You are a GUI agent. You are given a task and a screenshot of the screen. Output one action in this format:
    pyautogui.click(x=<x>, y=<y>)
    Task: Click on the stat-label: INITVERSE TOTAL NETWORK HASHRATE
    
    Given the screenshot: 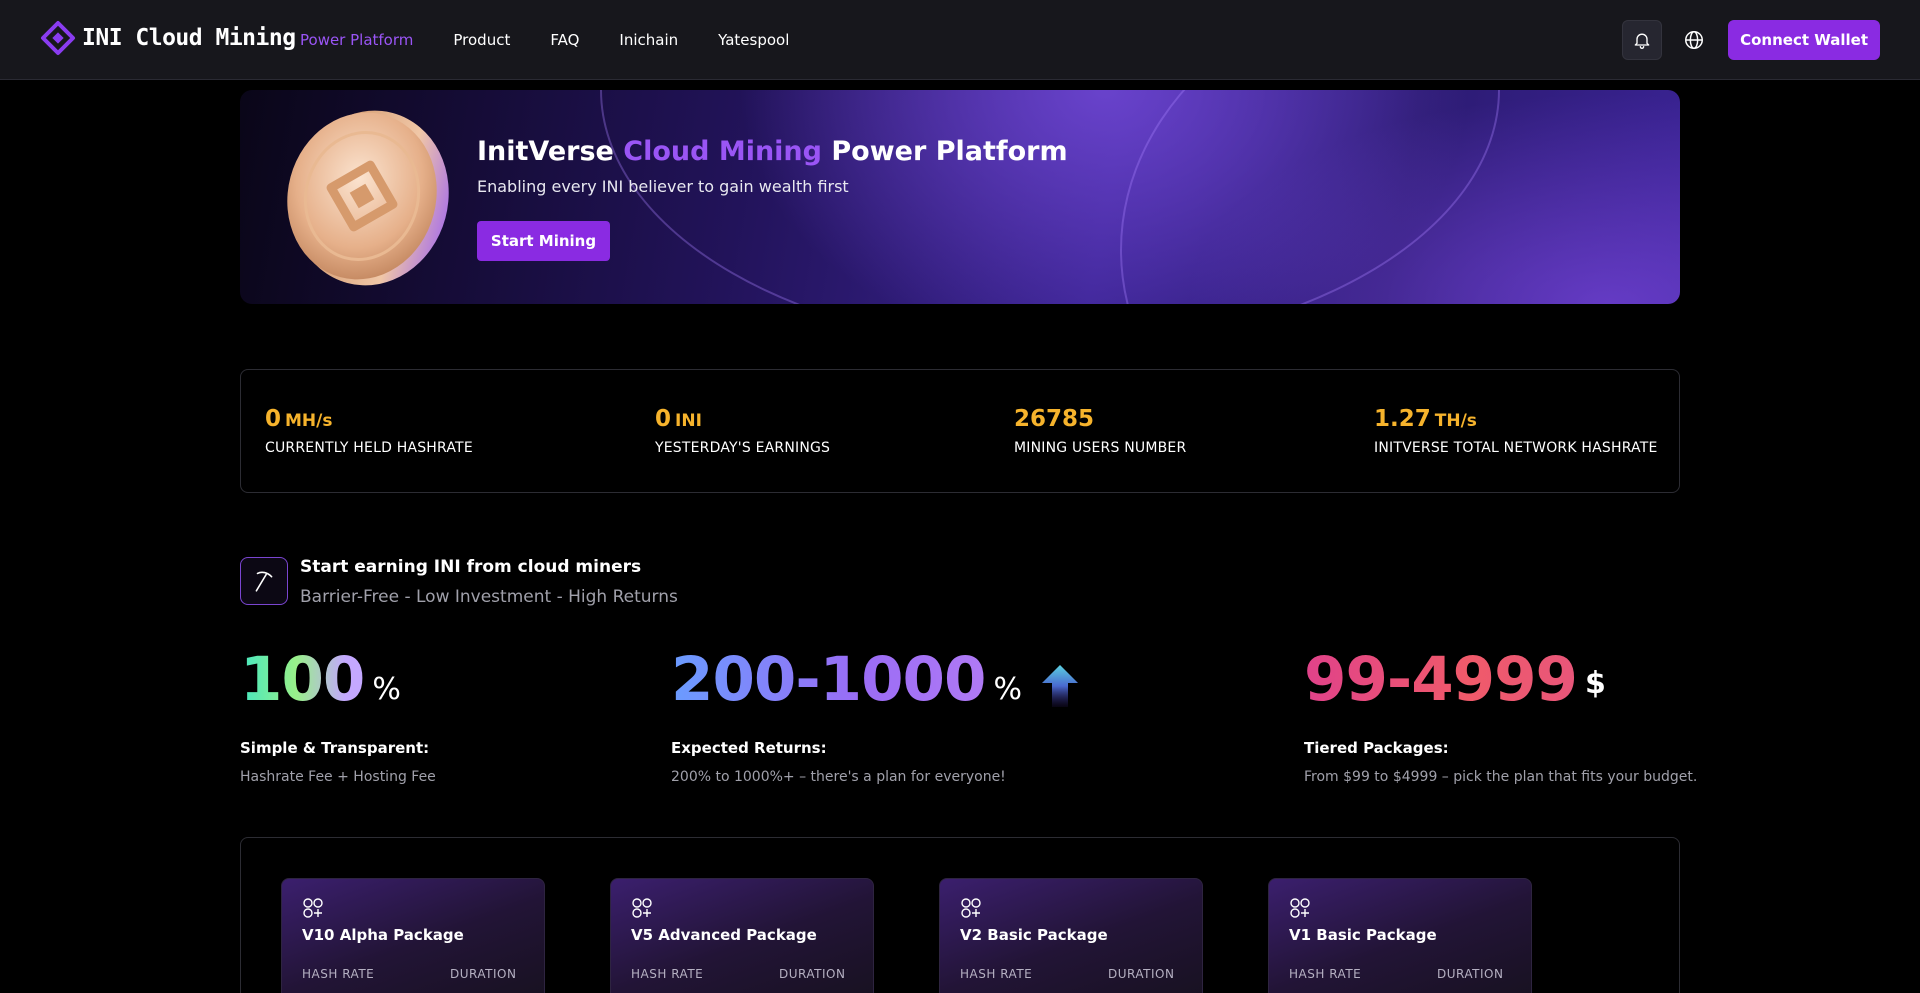 What is the action you would take?
    pyautogui.click(x=1516, y=448)
    